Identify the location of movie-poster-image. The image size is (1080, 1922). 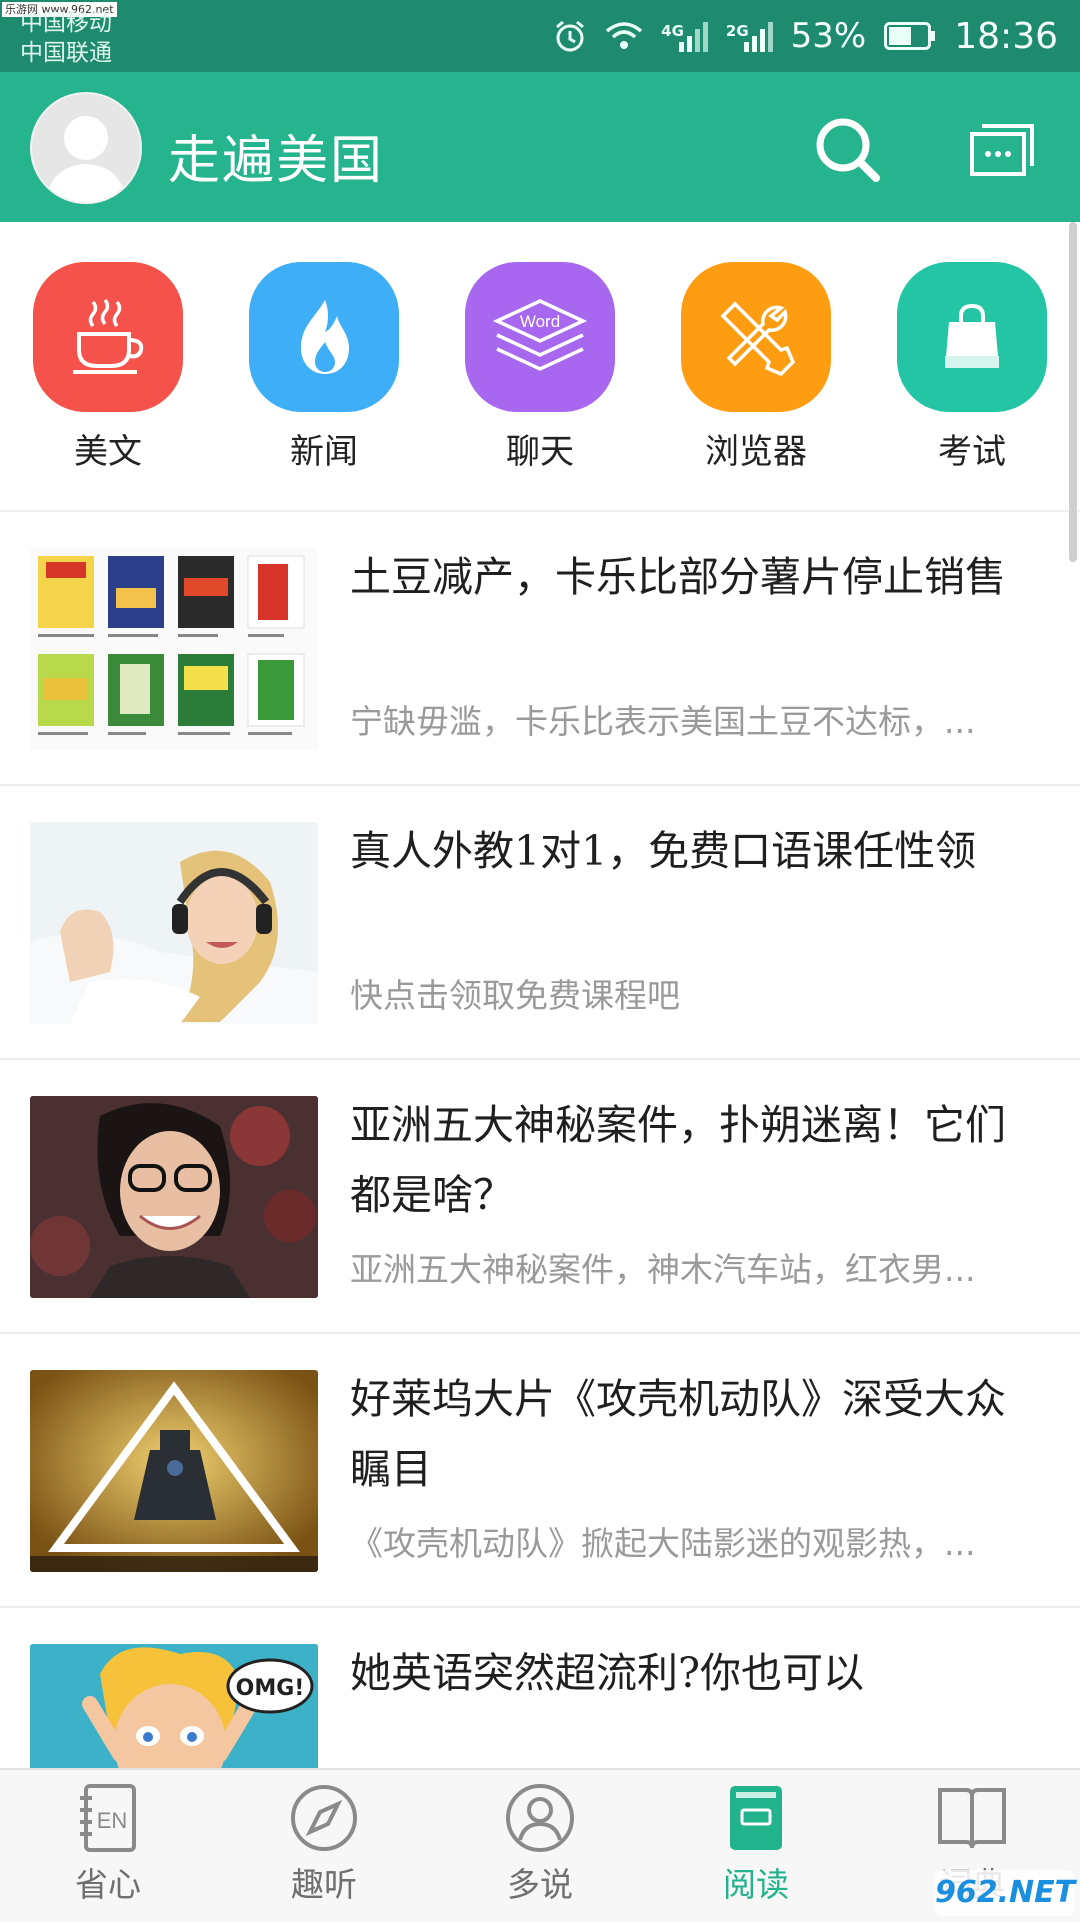
(174, 1471).